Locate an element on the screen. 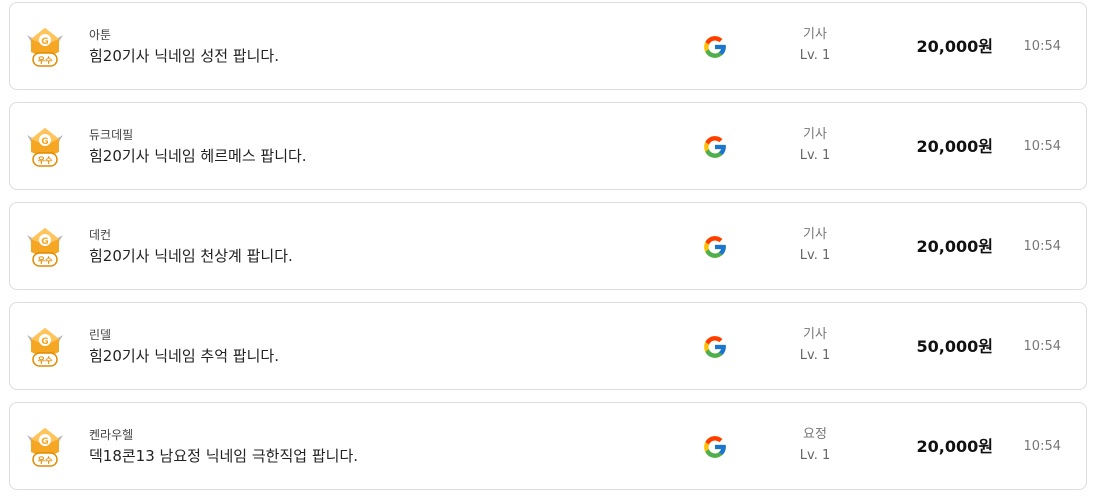 The width and height of the screenshot is (1096, 498). seller-name: 듀크데필 is located at coordinates (111, 135).